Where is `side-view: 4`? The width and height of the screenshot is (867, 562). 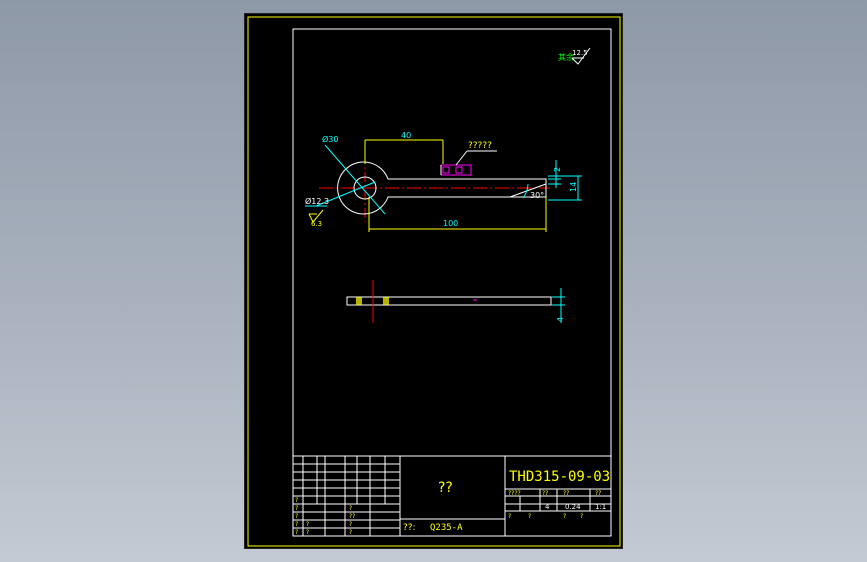 side-view: 4 is located at coordinates (455, 301).